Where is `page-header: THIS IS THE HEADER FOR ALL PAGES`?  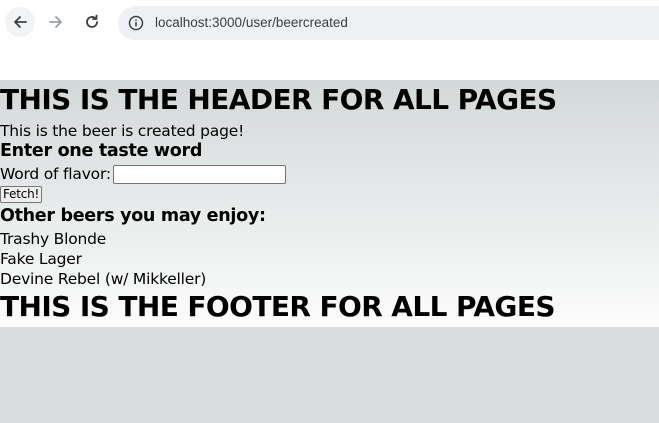 page-header: THIS IS THE HEADER FOR ALL PAGES is located at coordinates (278, 99).